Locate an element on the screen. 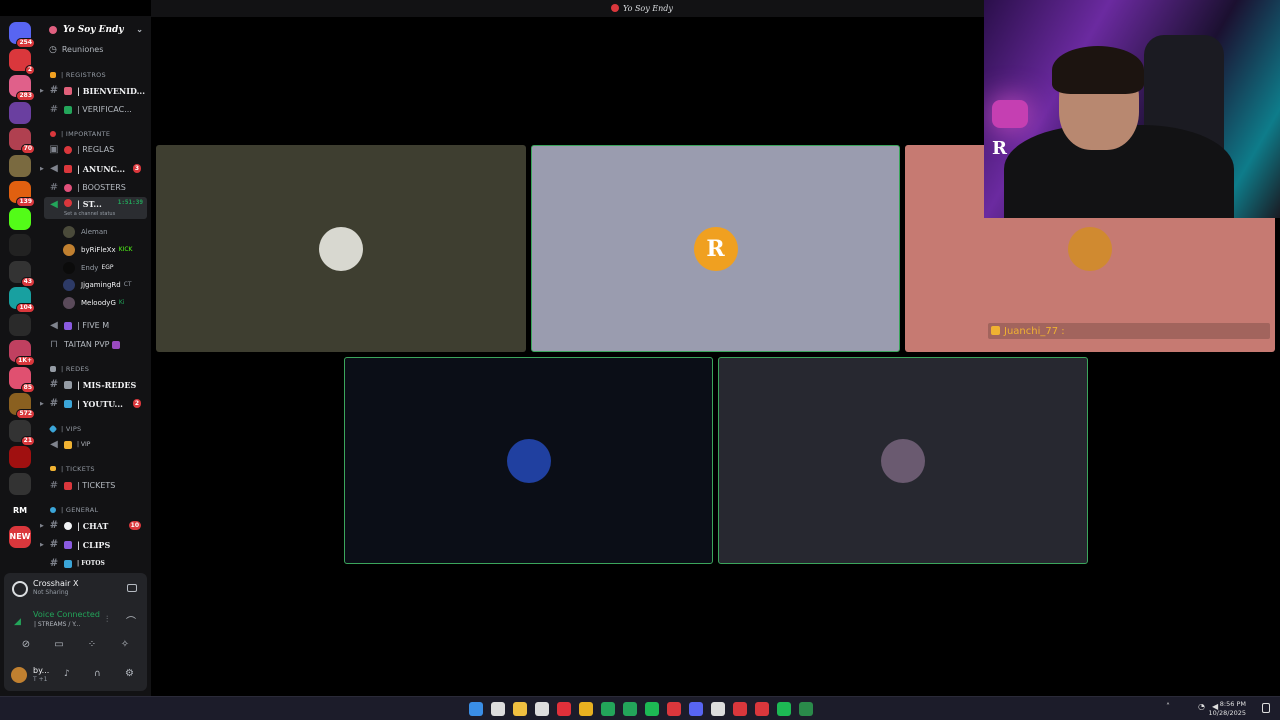 This screenshot has height=720, width=1280. voice-user-name: byRiFleXx is located at coordinates (98, 249).